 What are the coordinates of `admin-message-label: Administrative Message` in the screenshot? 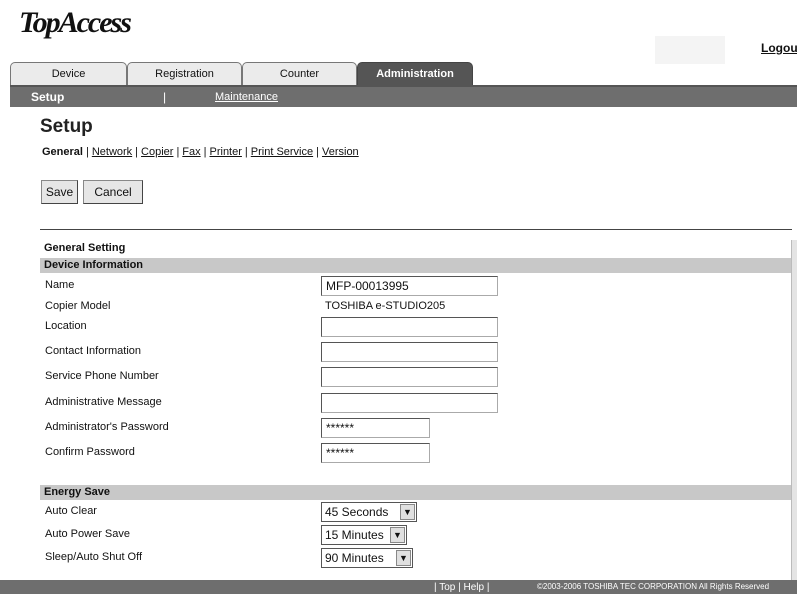 It's located at (103, 402).